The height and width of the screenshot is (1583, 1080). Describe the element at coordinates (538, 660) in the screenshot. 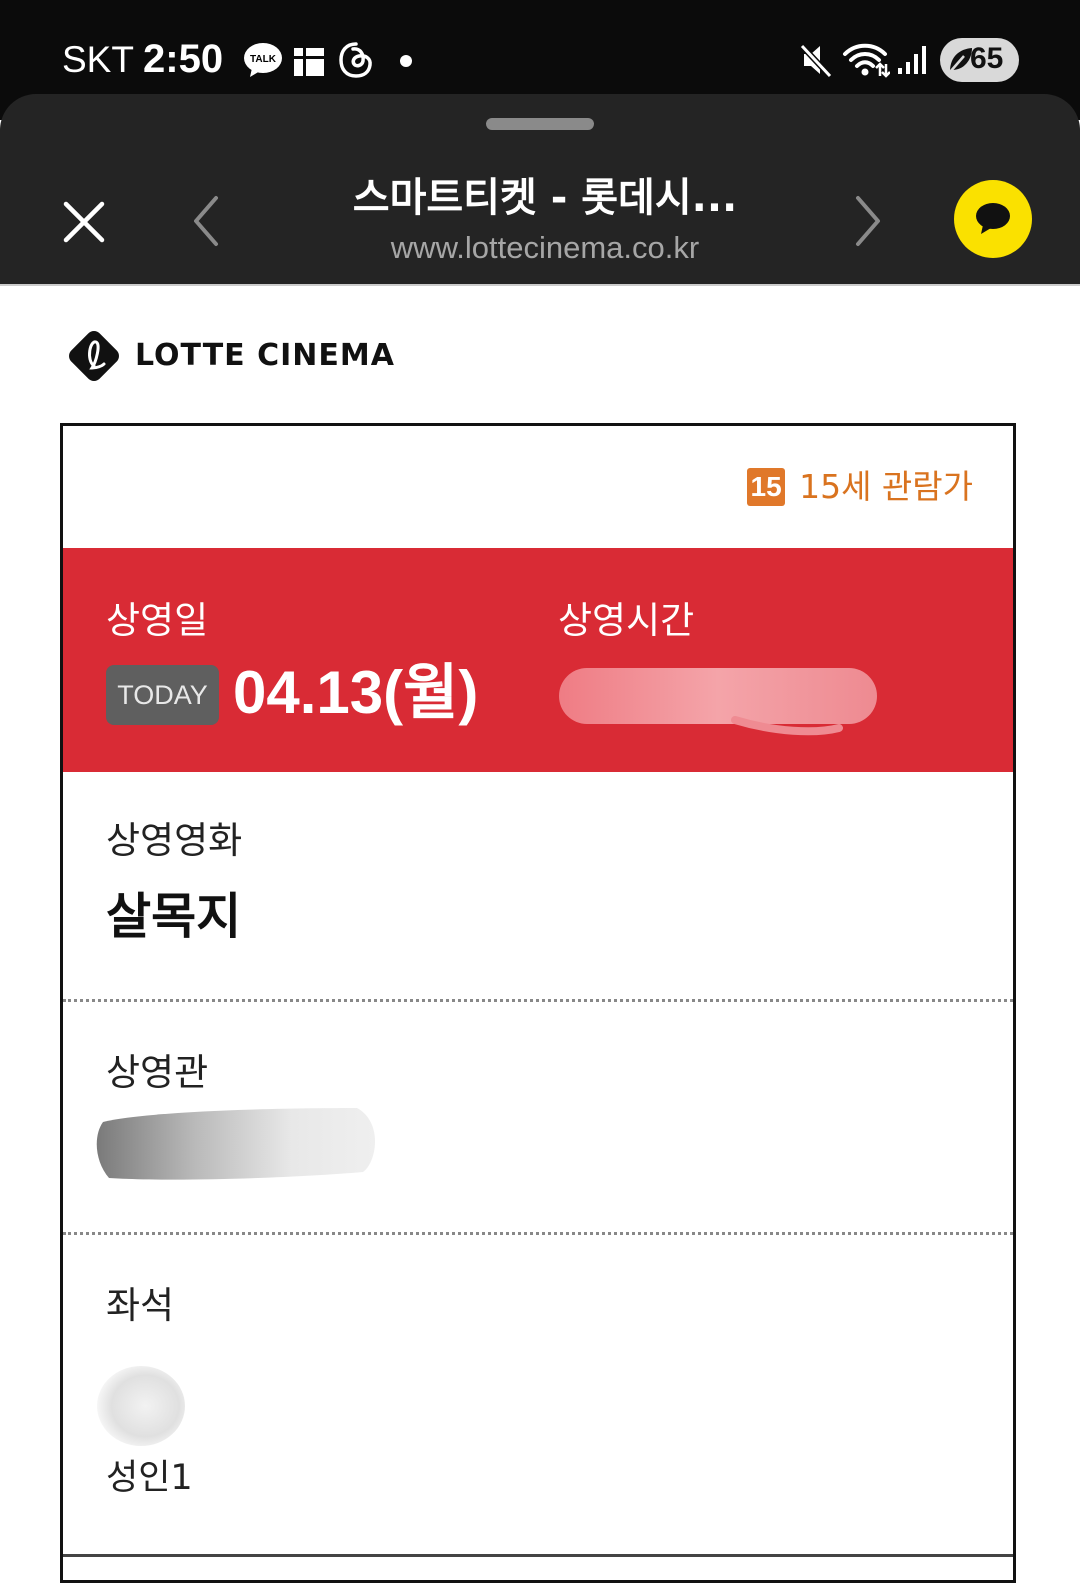

I see `showtime-band: 상영일 TODAY 04.13(월) 상영시간` at that location.